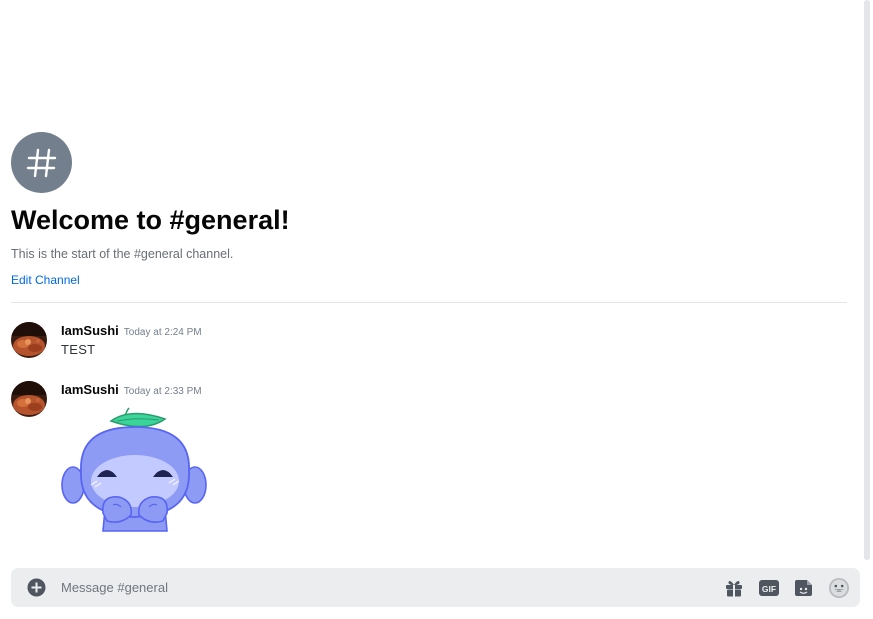 Image resolution: width=873 pixels, height=619 pixels. What do you see at coordinates (734, 588) in the screenshot?
I see `gift-icon` at bounding box center [734, 588].